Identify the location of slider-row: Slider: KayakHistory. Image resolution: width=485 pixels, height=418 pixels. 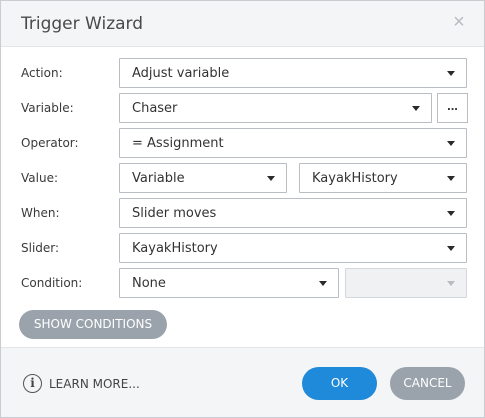
(242, 248).